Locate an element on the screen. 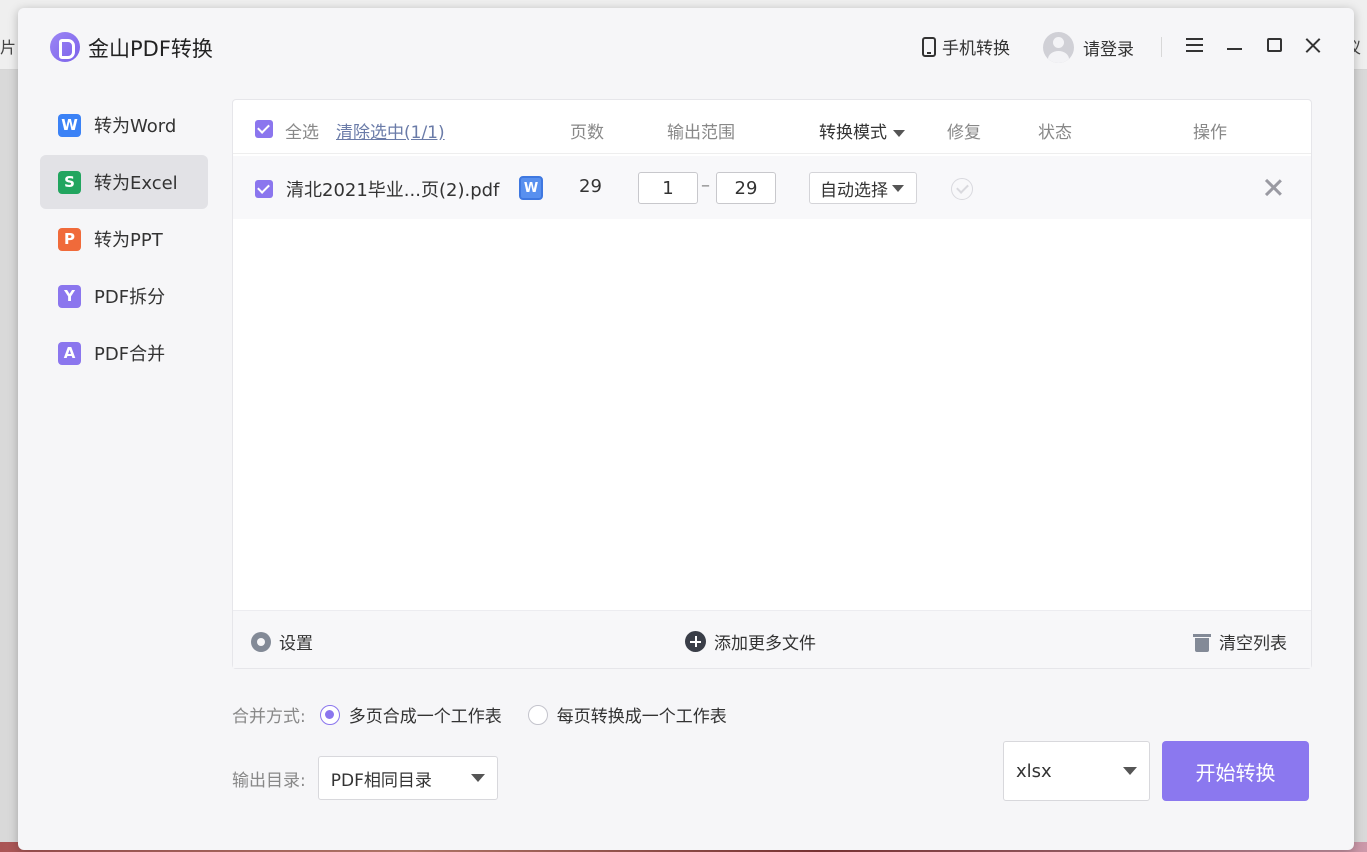  split-icon: Y is located at coordinates (69, 296).